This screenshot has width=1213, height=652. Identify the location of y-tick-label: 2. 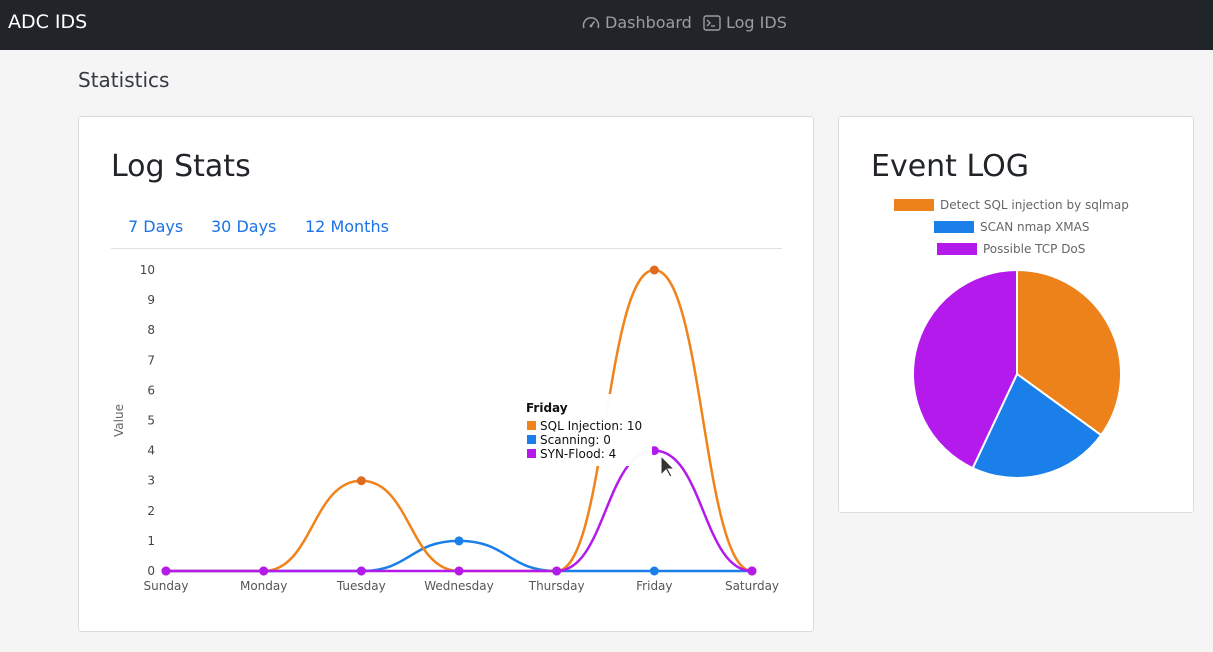
(151, 511).